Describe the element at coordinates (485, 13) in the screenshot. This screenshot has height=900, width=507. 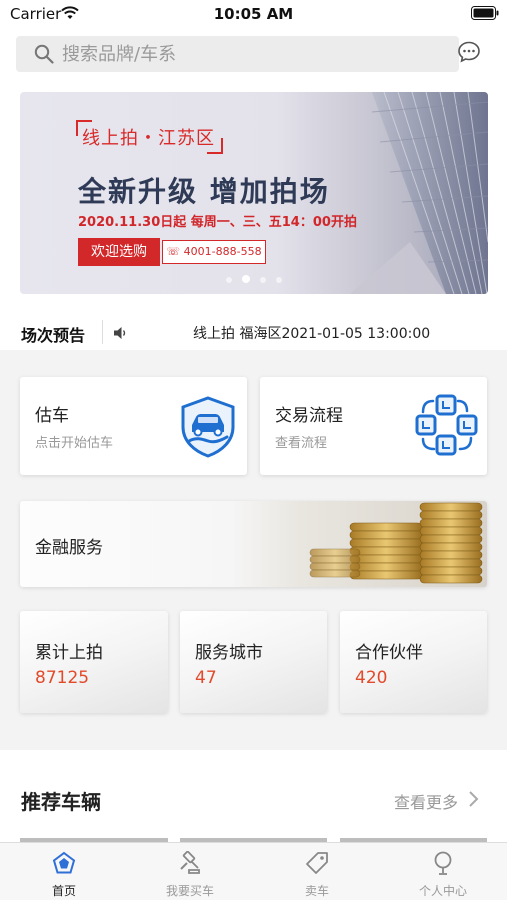
I see `battery-icon` at that location.